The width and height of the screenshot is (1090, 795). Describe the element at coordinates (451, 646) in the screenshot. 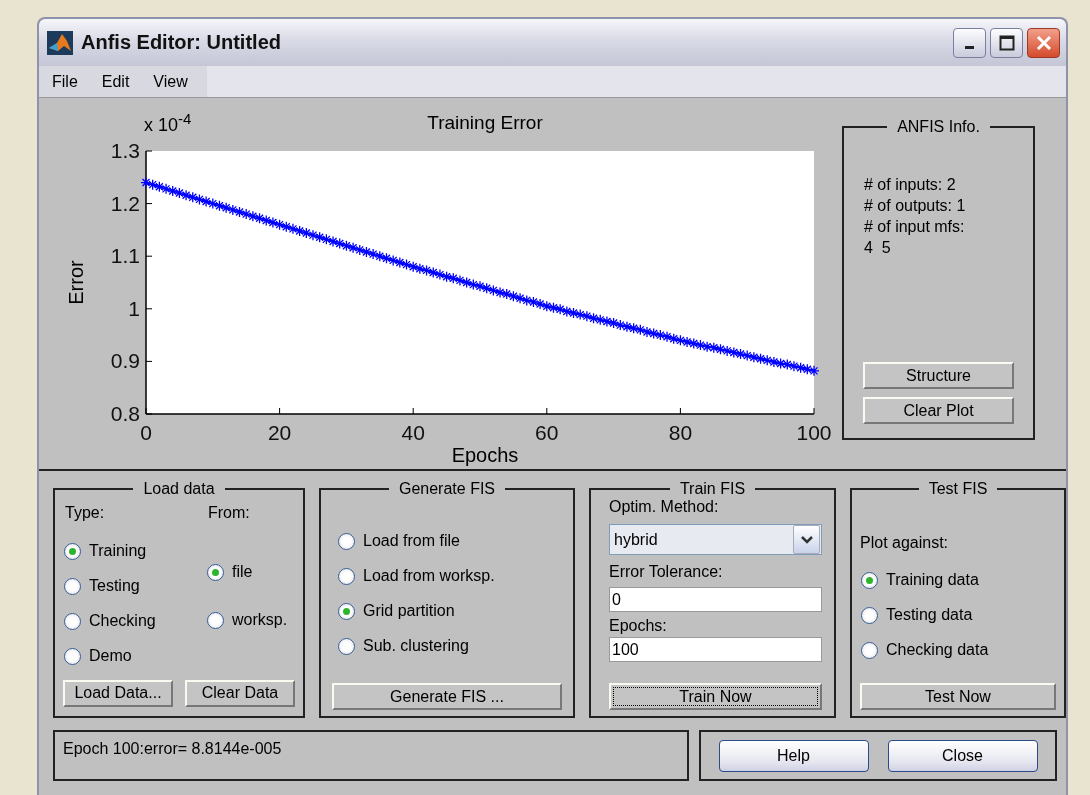

I see `radio-button: Sub. clustering` at that location.